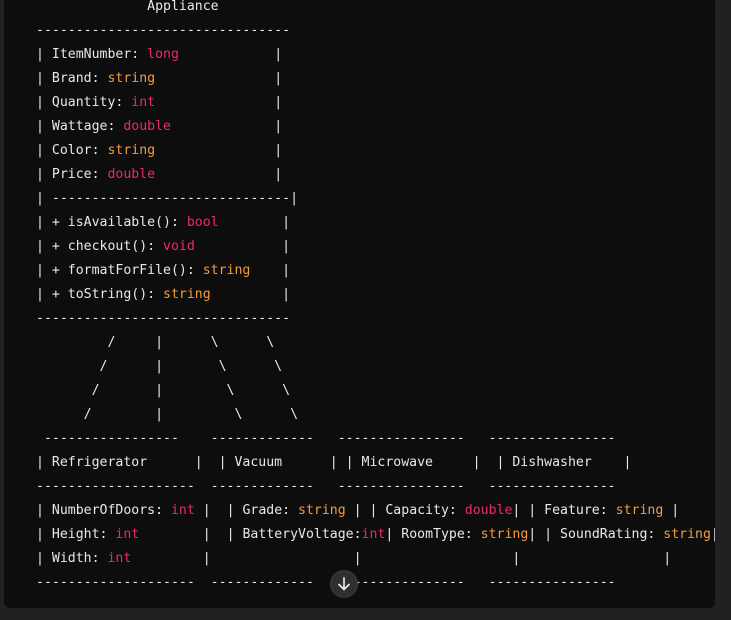 Image resolution: width=731 pixels, height=620 pixels. I want to click on code-text: | + toString():, so click(100, 294).